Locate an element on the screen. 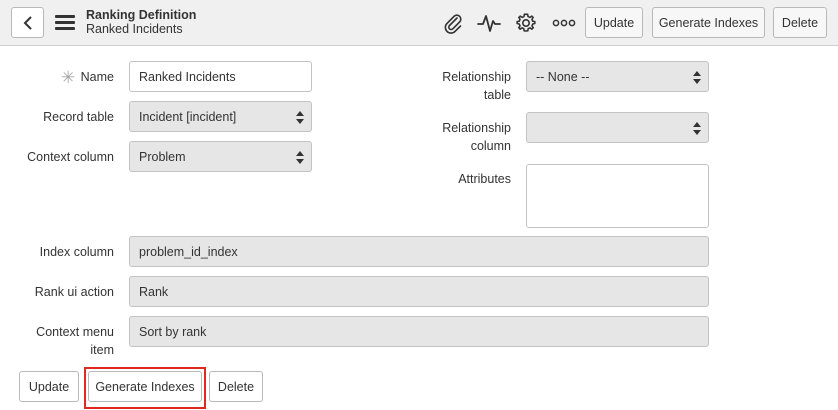 This screenshot has height=410, width=838. record-table-select: Incident [incident] is located at coordinates (220, 116).